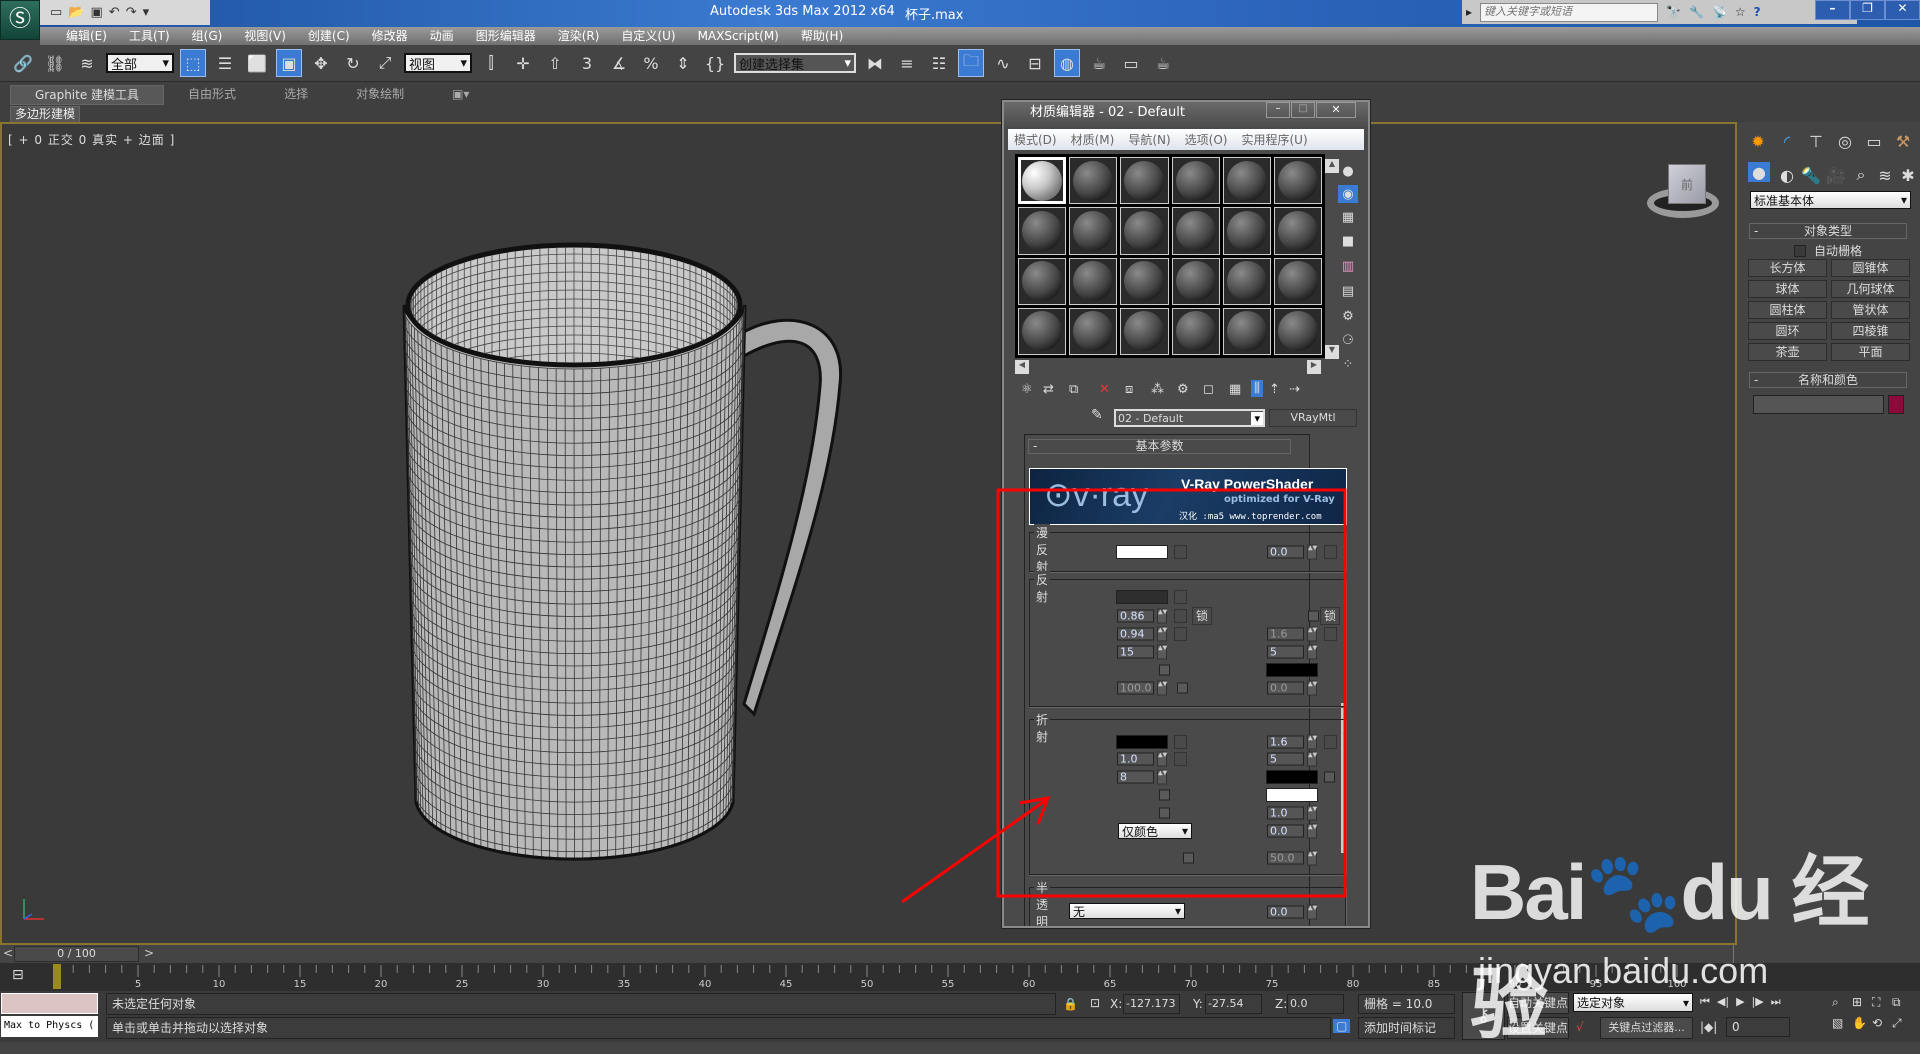 The width and height of the screenshot is (1920, 1054). I want to click on selection-lock-icon: 🔒, so click(1070, 1004).